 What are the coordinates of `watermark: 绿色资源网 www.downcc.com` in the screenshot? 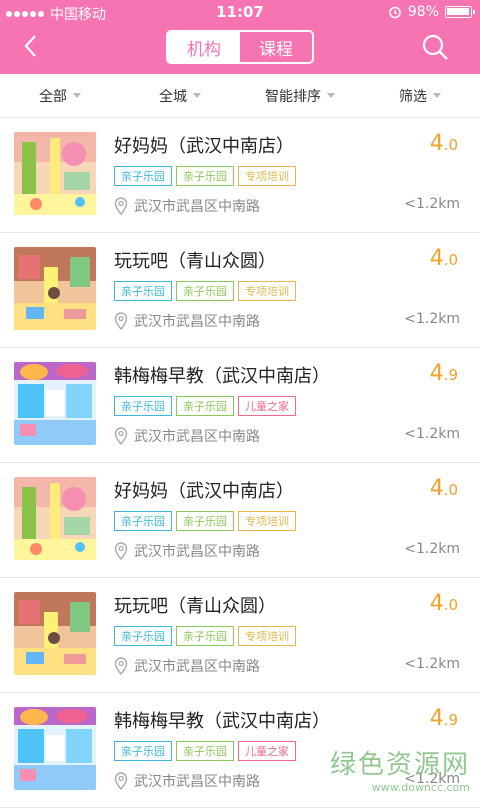 It's located at (400, 769).